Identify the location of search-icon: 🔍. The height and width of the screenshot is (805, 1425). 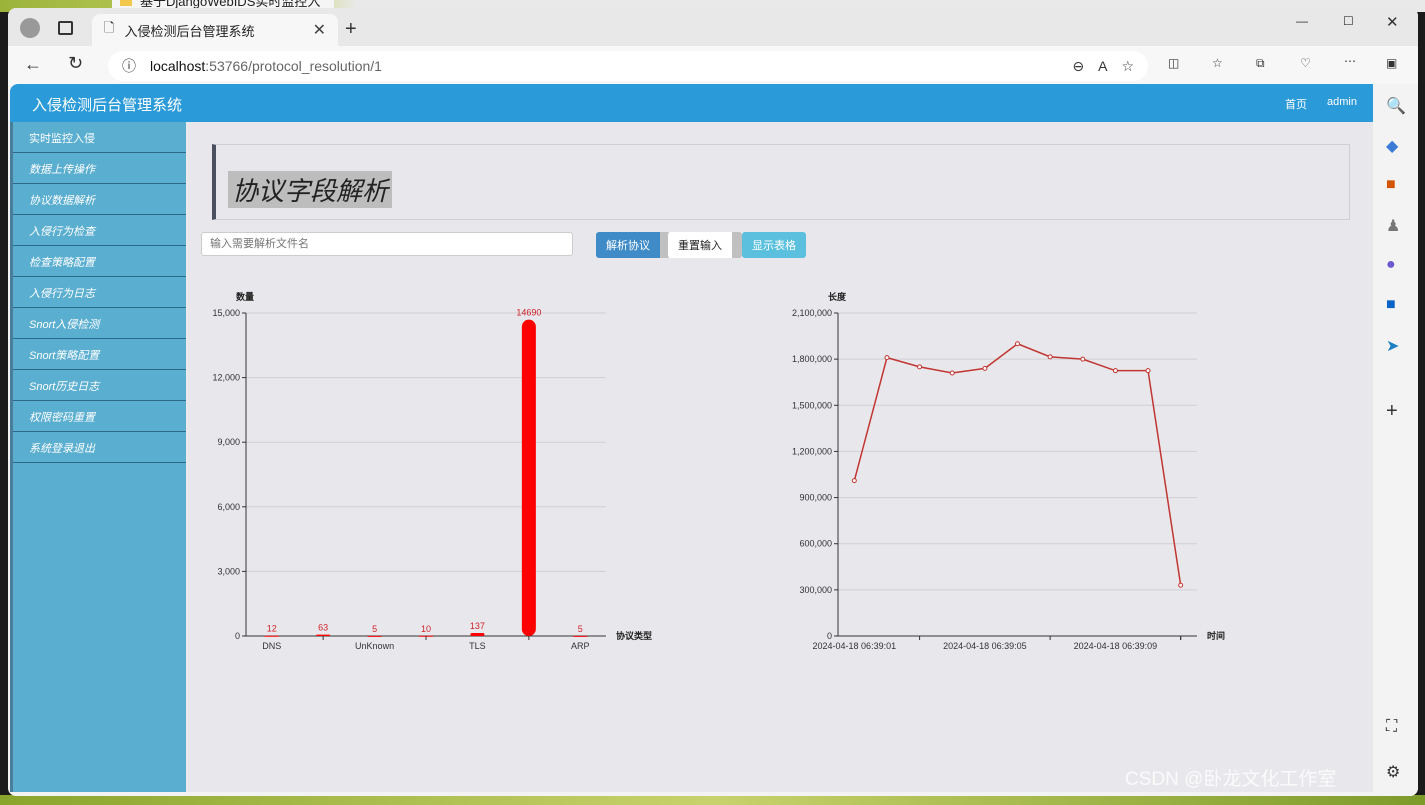
(1396, 106).